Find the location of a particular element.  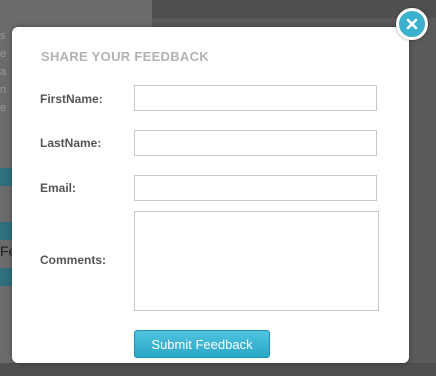

background-text-fragment: s is located at coordinates (3, 36).